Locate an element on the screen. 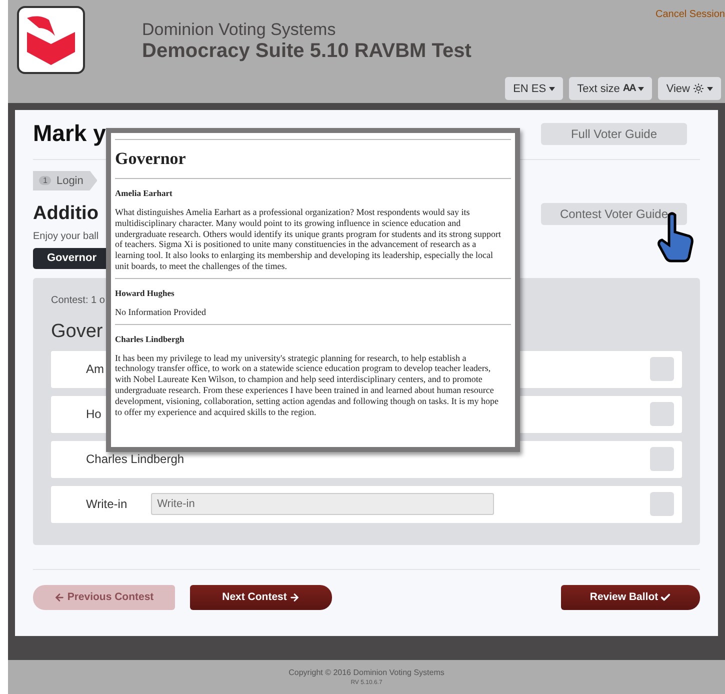  candidate-name: Amelia Earhart is located at coordinates (144, 193).